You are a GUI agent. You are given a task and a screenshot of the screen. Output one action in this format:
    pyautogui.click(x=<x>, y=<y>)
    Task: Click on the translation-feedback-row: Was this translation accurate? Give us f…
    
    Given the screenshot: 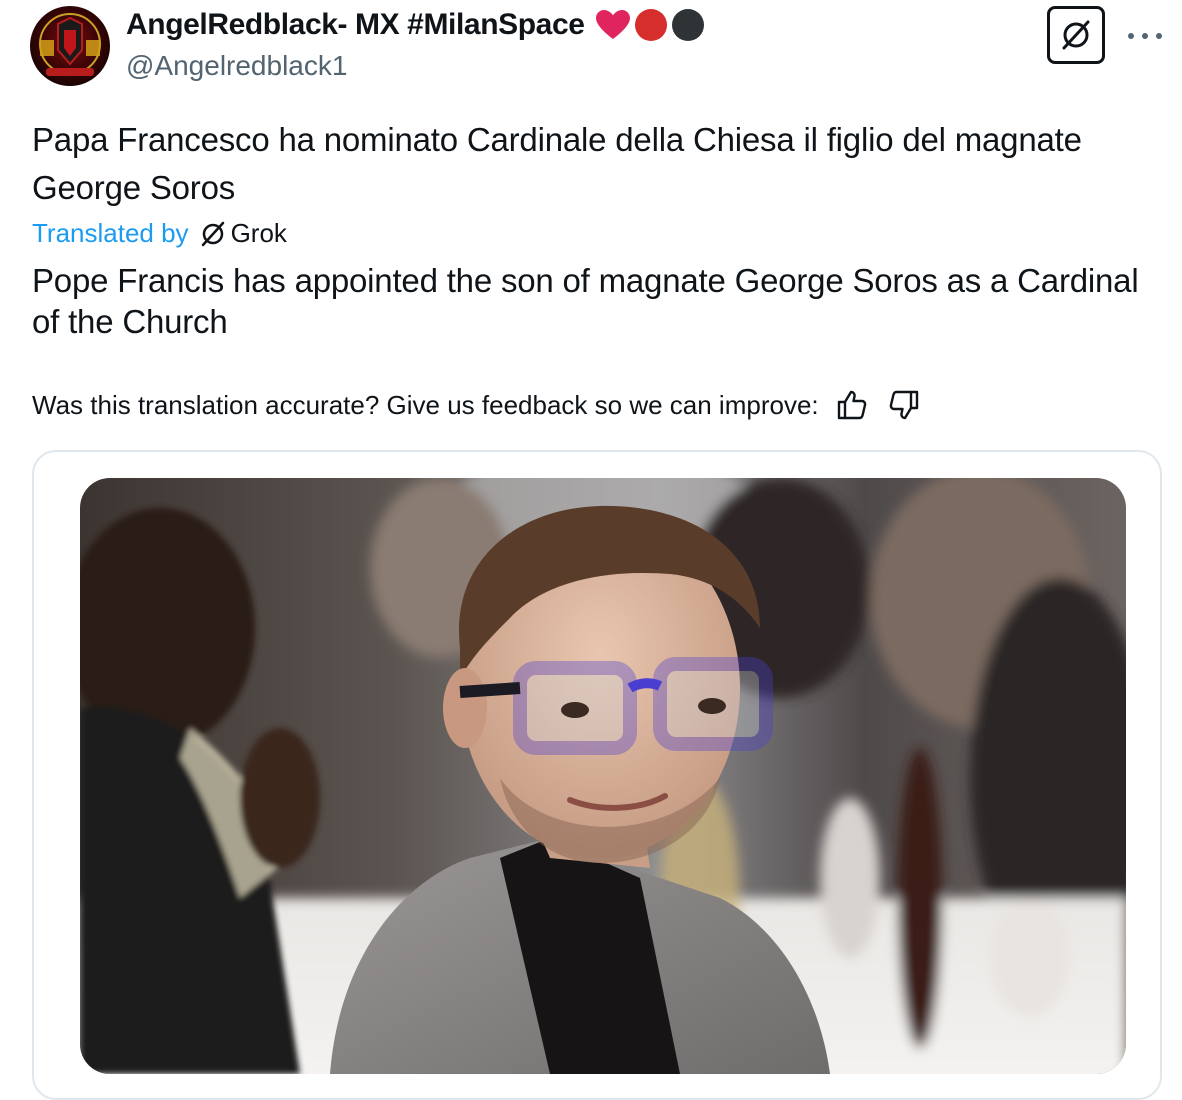 What is the action you would take?
    pyautogui.click(x=476, y=405)
    